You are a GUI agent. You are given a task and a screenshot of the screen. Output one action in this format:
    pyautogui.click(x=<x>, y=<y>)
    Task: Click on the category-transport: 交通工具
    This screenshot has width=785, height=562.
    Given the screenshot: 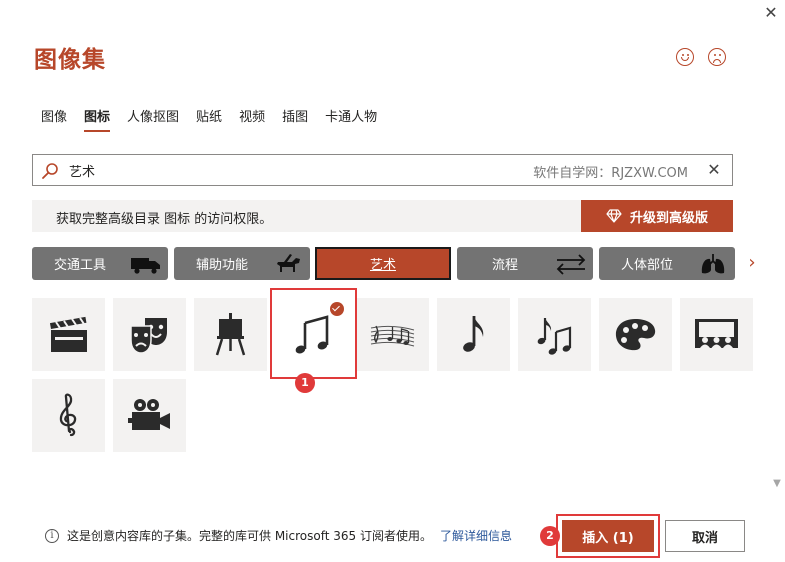 What is the action you would take?
    pyautogui.click(x=100, y=263)
    